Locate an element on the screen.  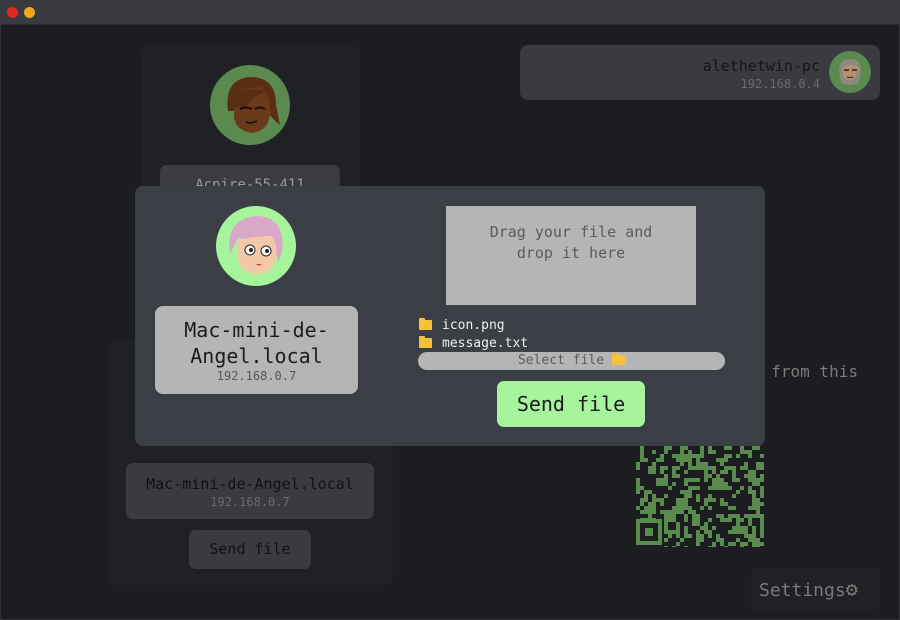
dropzone-text-line-2: drop it here is located at coordinates (571, 253).